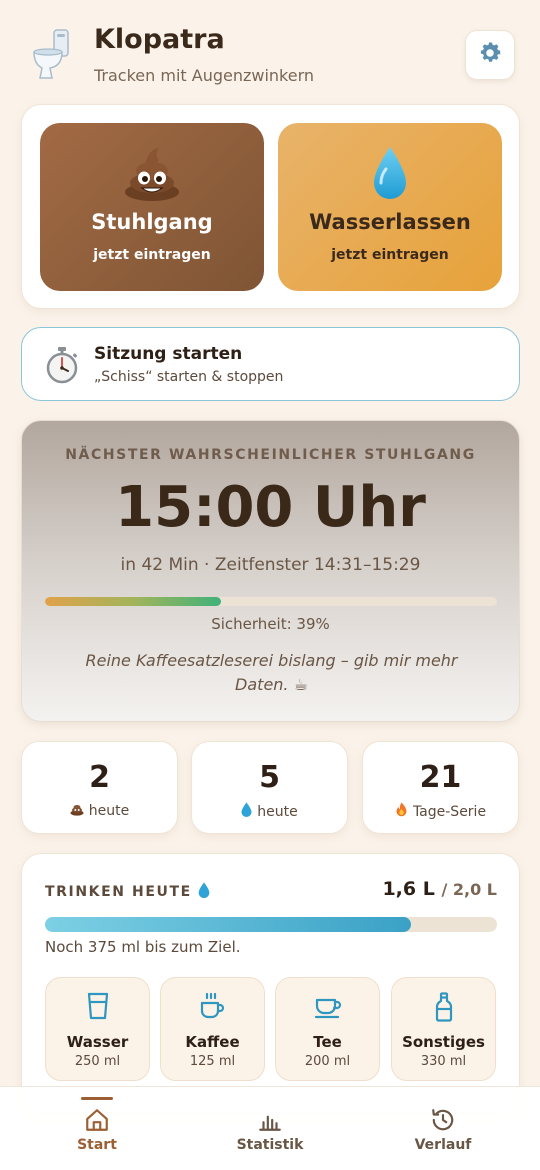 The image size is (540, 1170). I want to click on drink-remaining: Noch 375 ml bis zum Ziel., so click(143, 947).